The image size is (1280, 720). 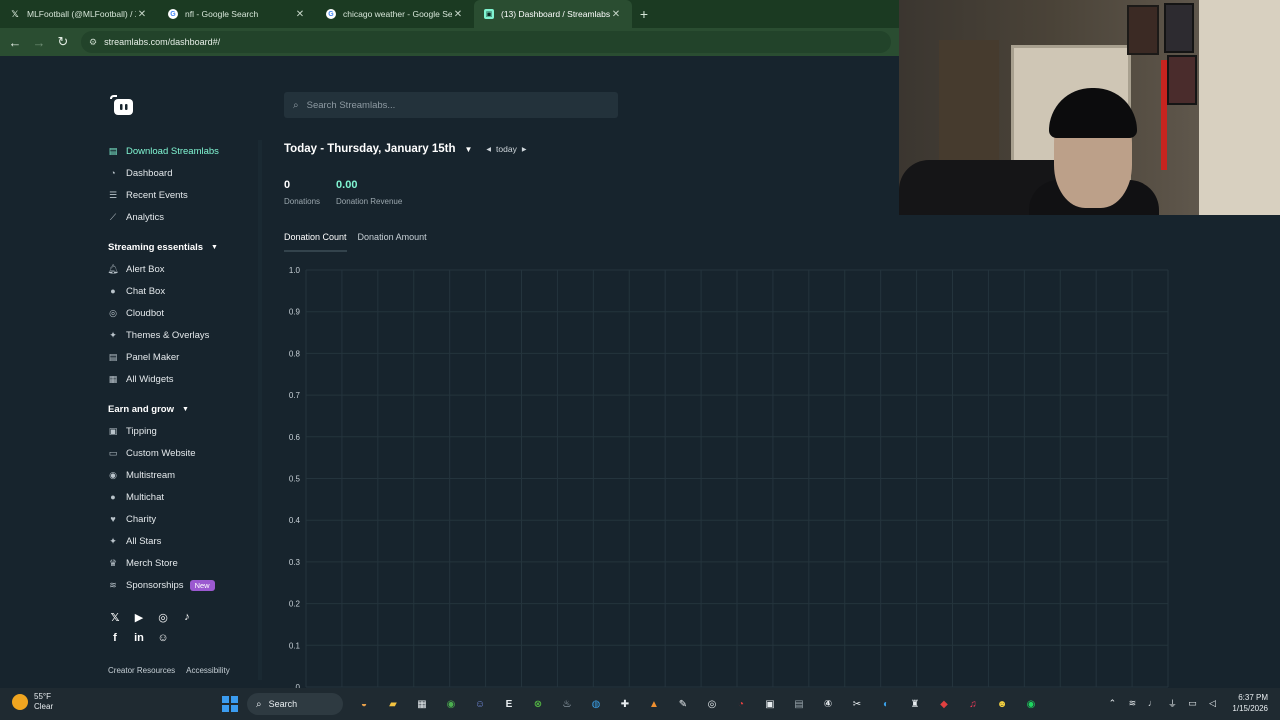 What do you see at coordinates (260, 410) in the screenshot?
I see `sidebar-scrollbar` at bounding box center [260, 410].